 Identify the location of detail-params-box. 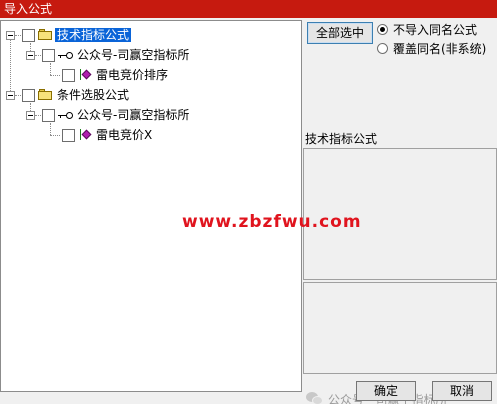
(400, 328).